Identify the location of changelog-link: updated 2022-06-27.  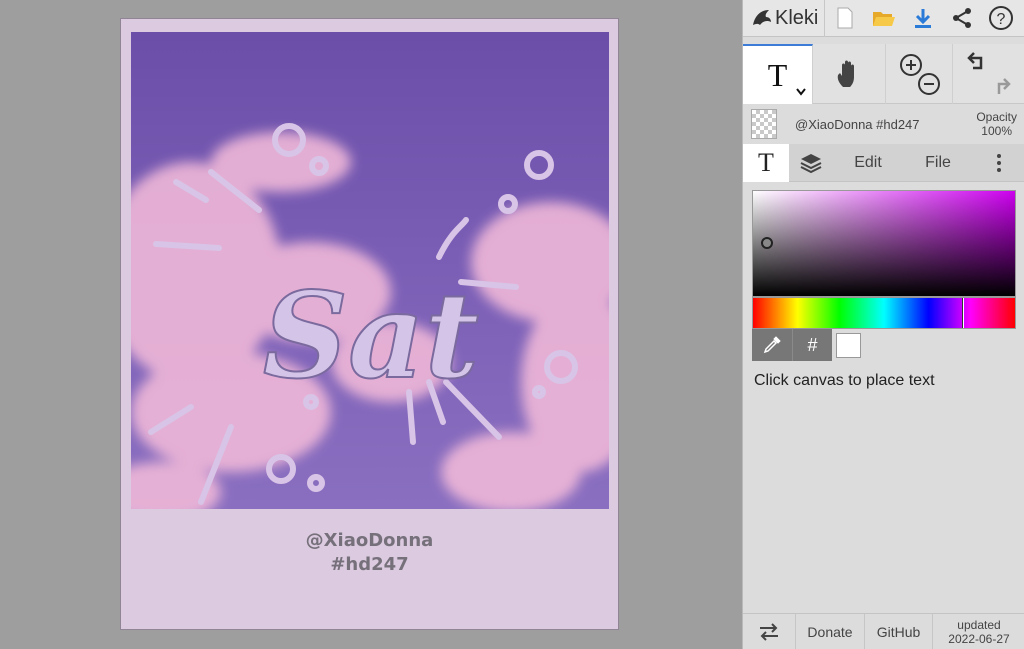
(978, 631).